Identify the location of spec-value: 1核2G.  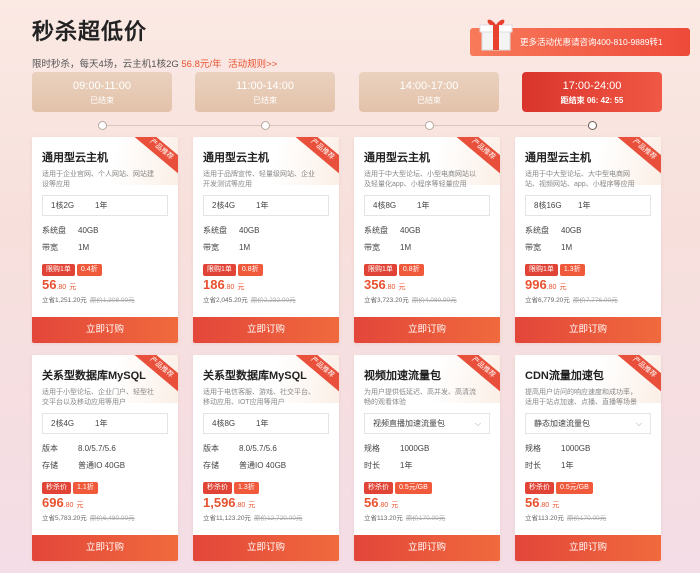
(63, 205).